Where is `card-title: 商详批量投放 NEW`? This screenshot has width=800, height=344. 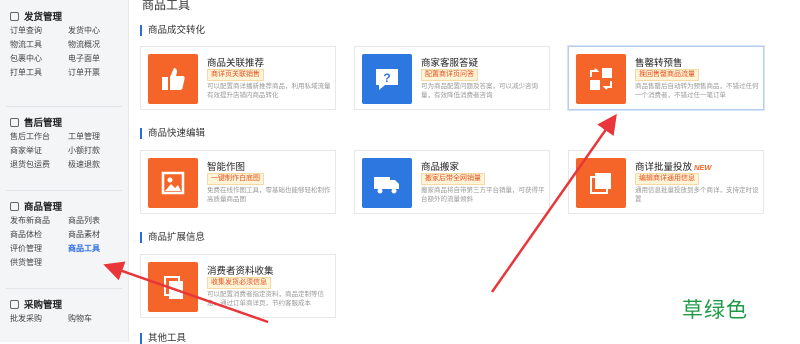
card-title: 商详批量投放 NEW is located at coordinates (673, 167).